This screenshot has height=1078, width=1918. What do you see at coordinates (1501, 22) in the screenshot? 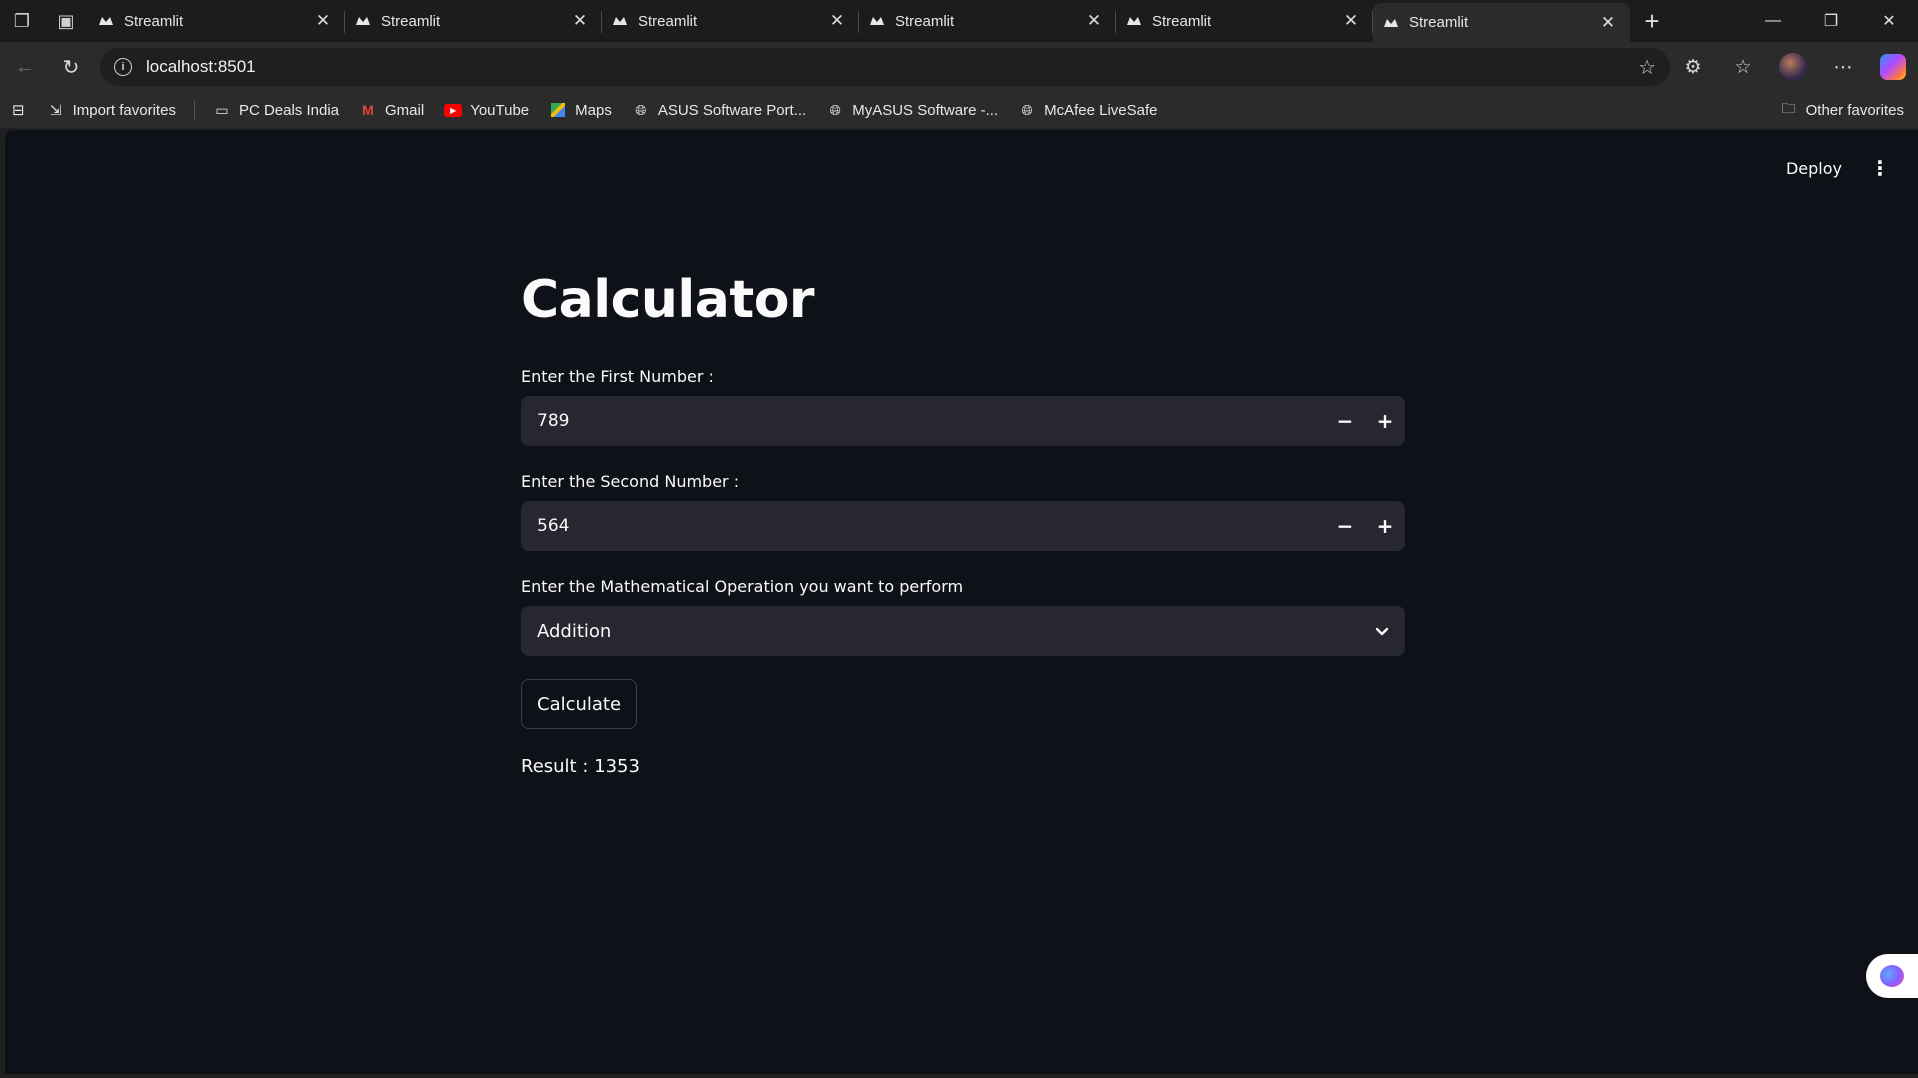
I see `browser-tab-active: Streamlit ✕` at bounding box center [1501, 22].